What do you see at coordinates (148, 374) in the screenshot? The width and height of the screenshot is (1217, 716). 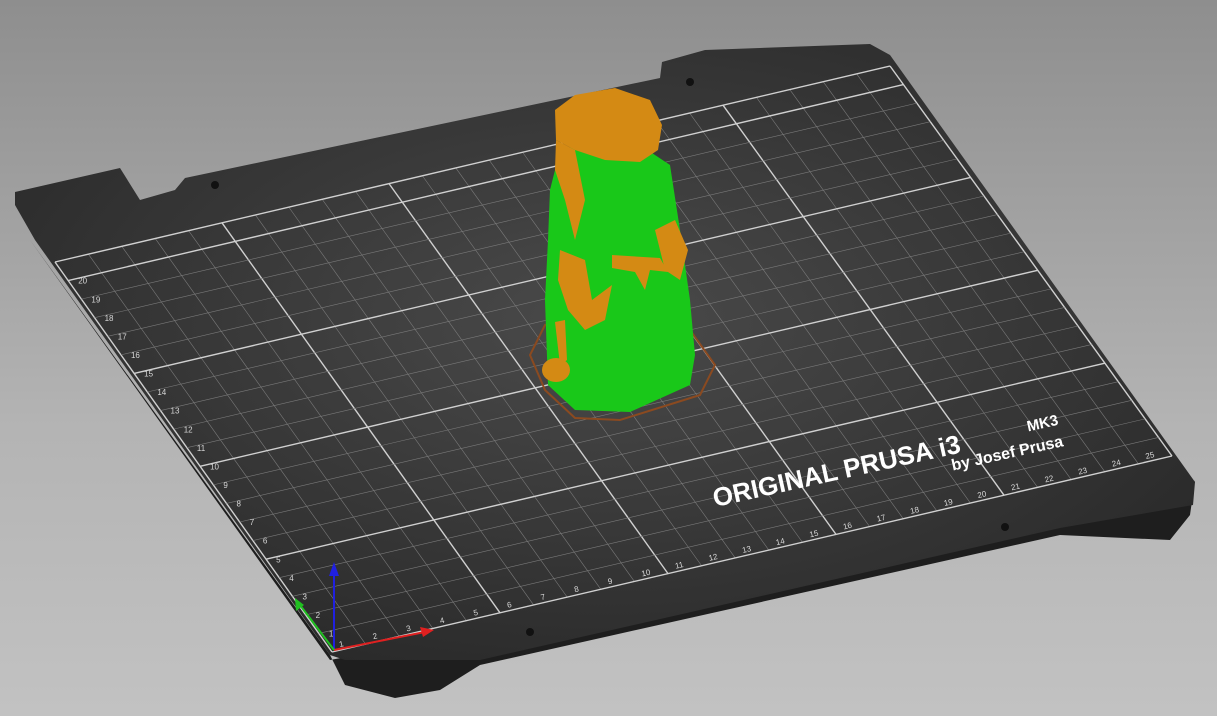 I see `y-tick-label: 15` at bounding box center [148, 374].